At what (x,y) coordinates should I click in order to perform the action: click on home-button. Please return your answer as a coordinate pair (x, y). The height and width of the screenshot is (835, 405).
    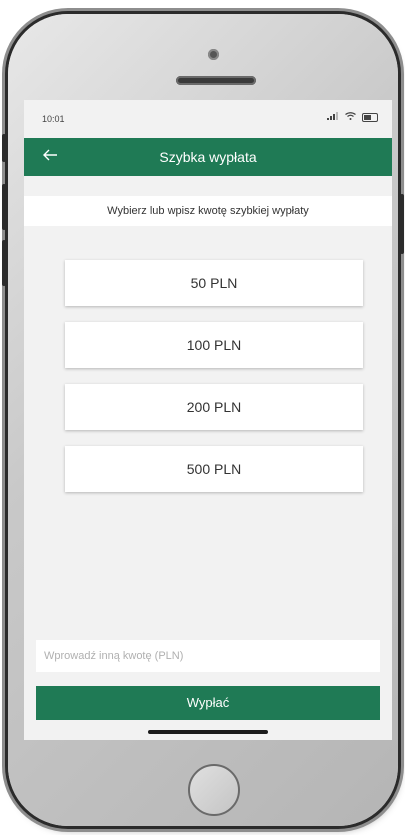
    Looking at the image, I should click on (214, 790).